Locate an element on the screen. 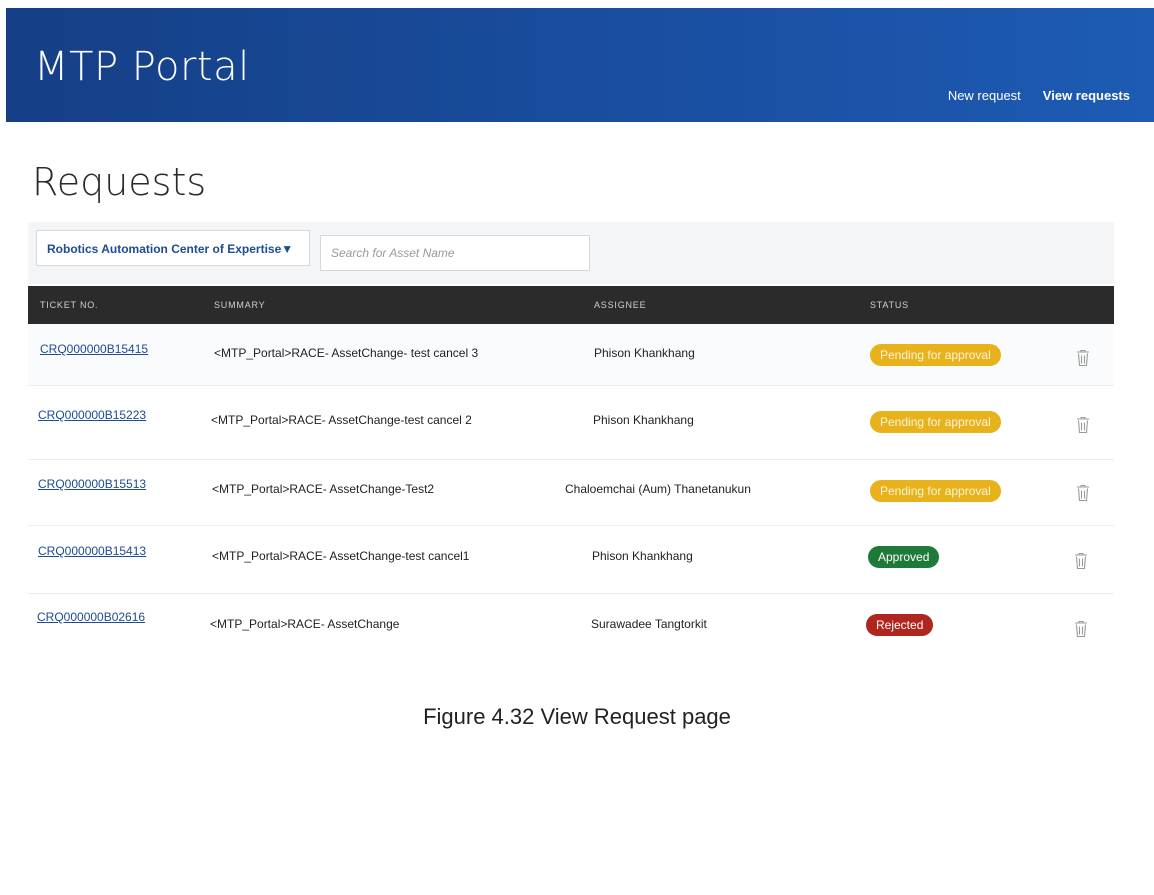 The width and height of the screenshot is (1154, 895). ticket-link: CRQ000000B15223 is located at coordinates (92, 415).